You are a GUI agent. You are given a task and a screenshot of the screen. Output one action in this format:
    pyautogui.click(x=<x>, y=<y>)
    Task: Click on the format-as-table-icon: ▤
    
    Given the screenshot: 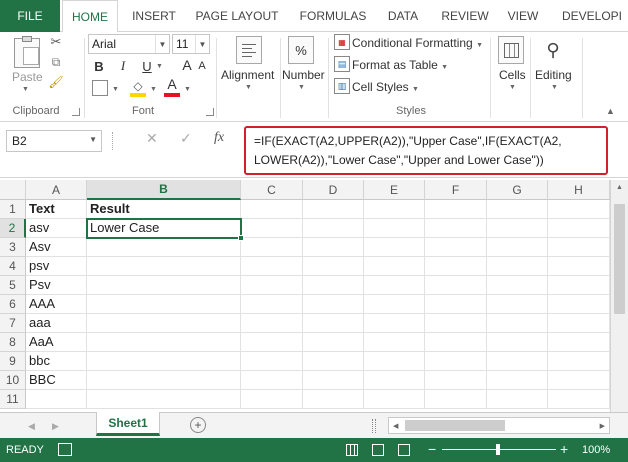 What is the action you would take?
    pyautogui.click(x=342, y=64)
    